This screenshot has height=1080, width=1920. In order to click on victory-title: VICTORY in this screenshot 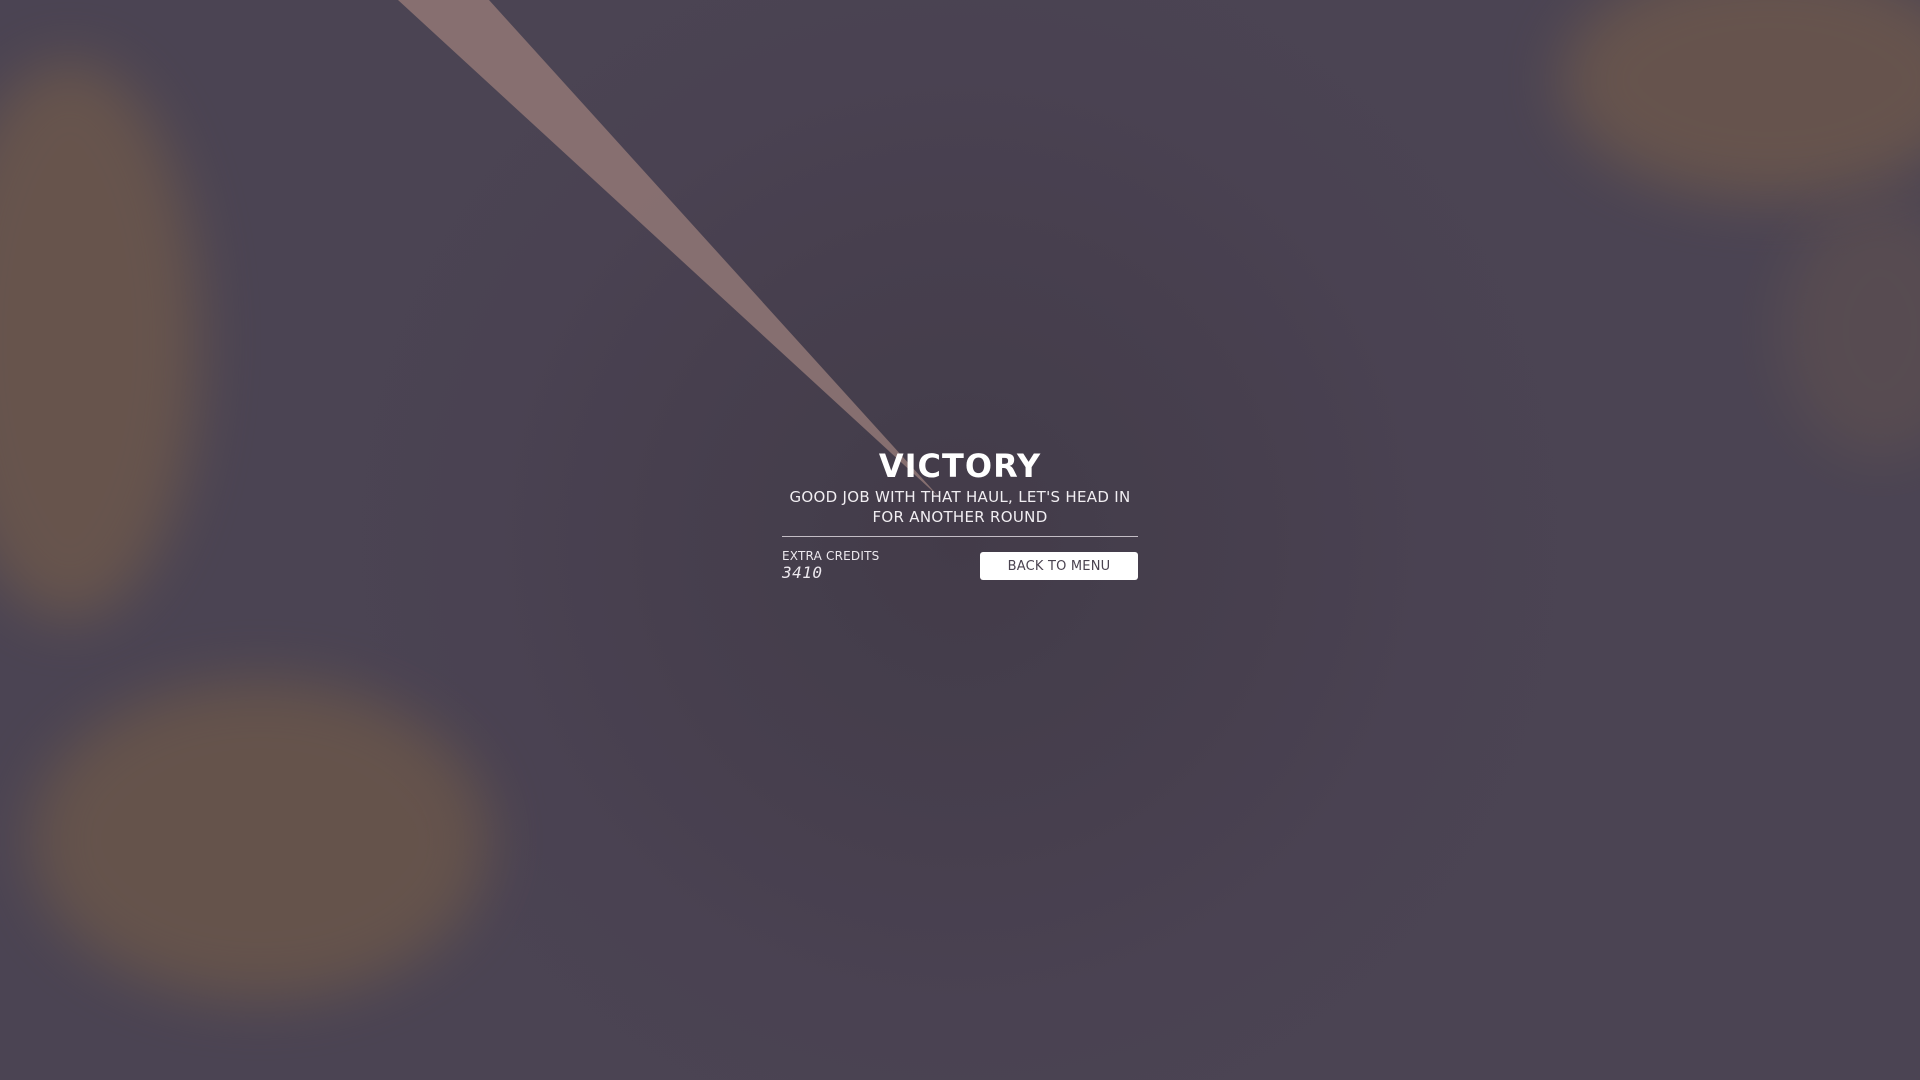, I will do `click(960, 466)`.